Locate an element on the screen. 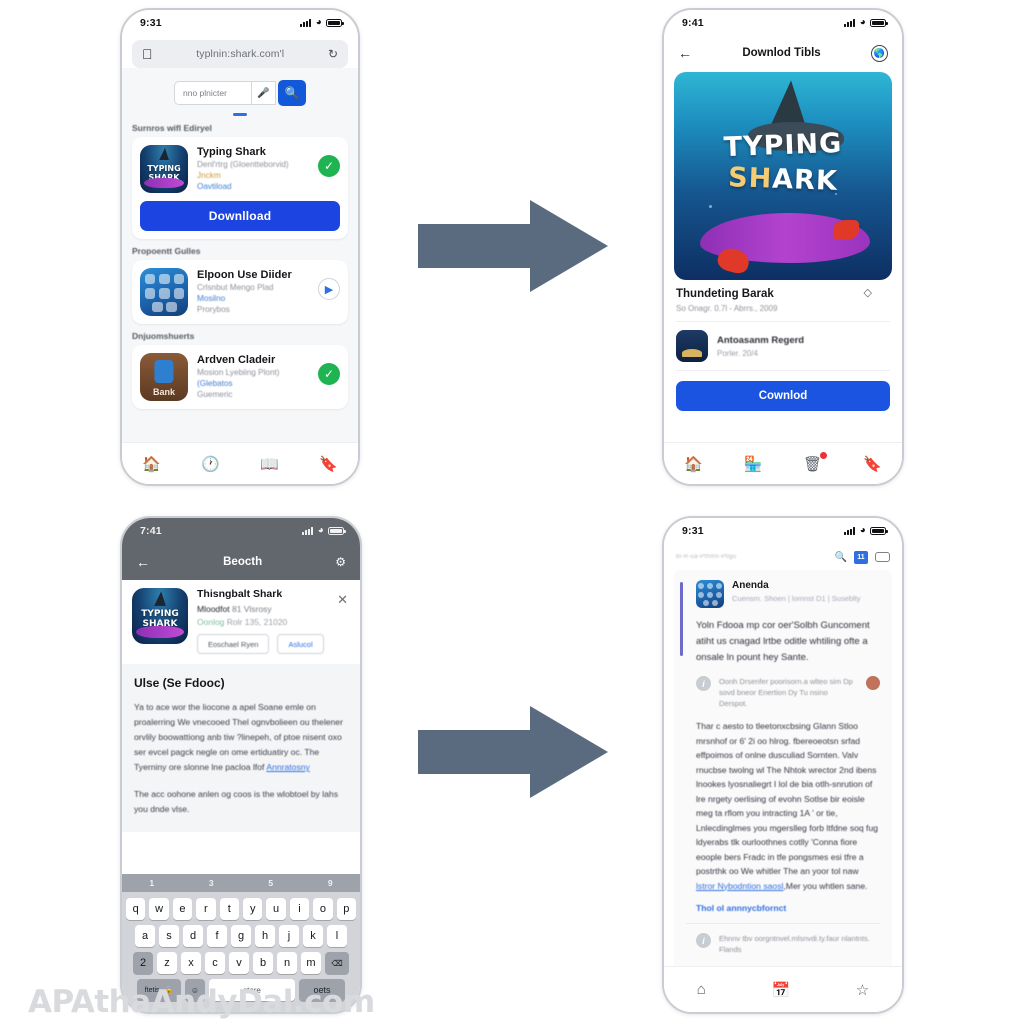 This screenshot has height=1024, width=1024. key-v: v is located at coordinates (239, 963).